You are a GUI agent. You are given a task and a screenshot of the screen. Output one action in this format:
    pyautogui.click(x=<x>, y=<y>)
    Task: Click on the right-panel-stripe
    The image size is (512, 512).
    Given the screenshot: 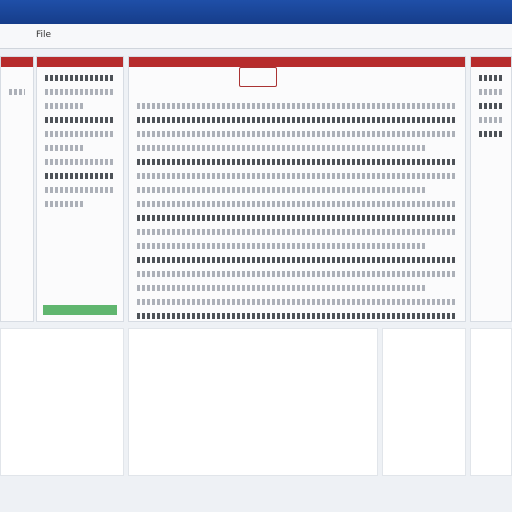 What is the action you would take?
    pyautogui.click(x=491, y=62)
    